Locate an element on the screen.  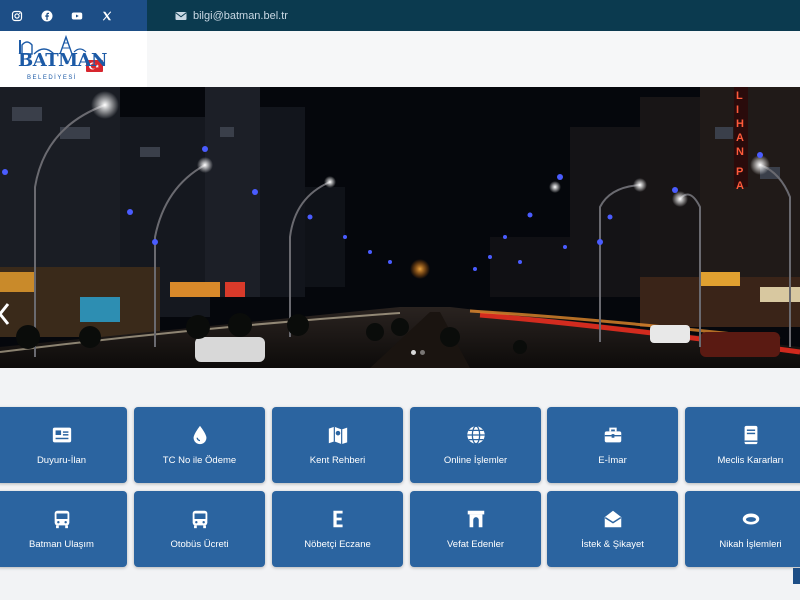
service-tile: Nöbetçi Eczane is located at coordinates (337, 529).